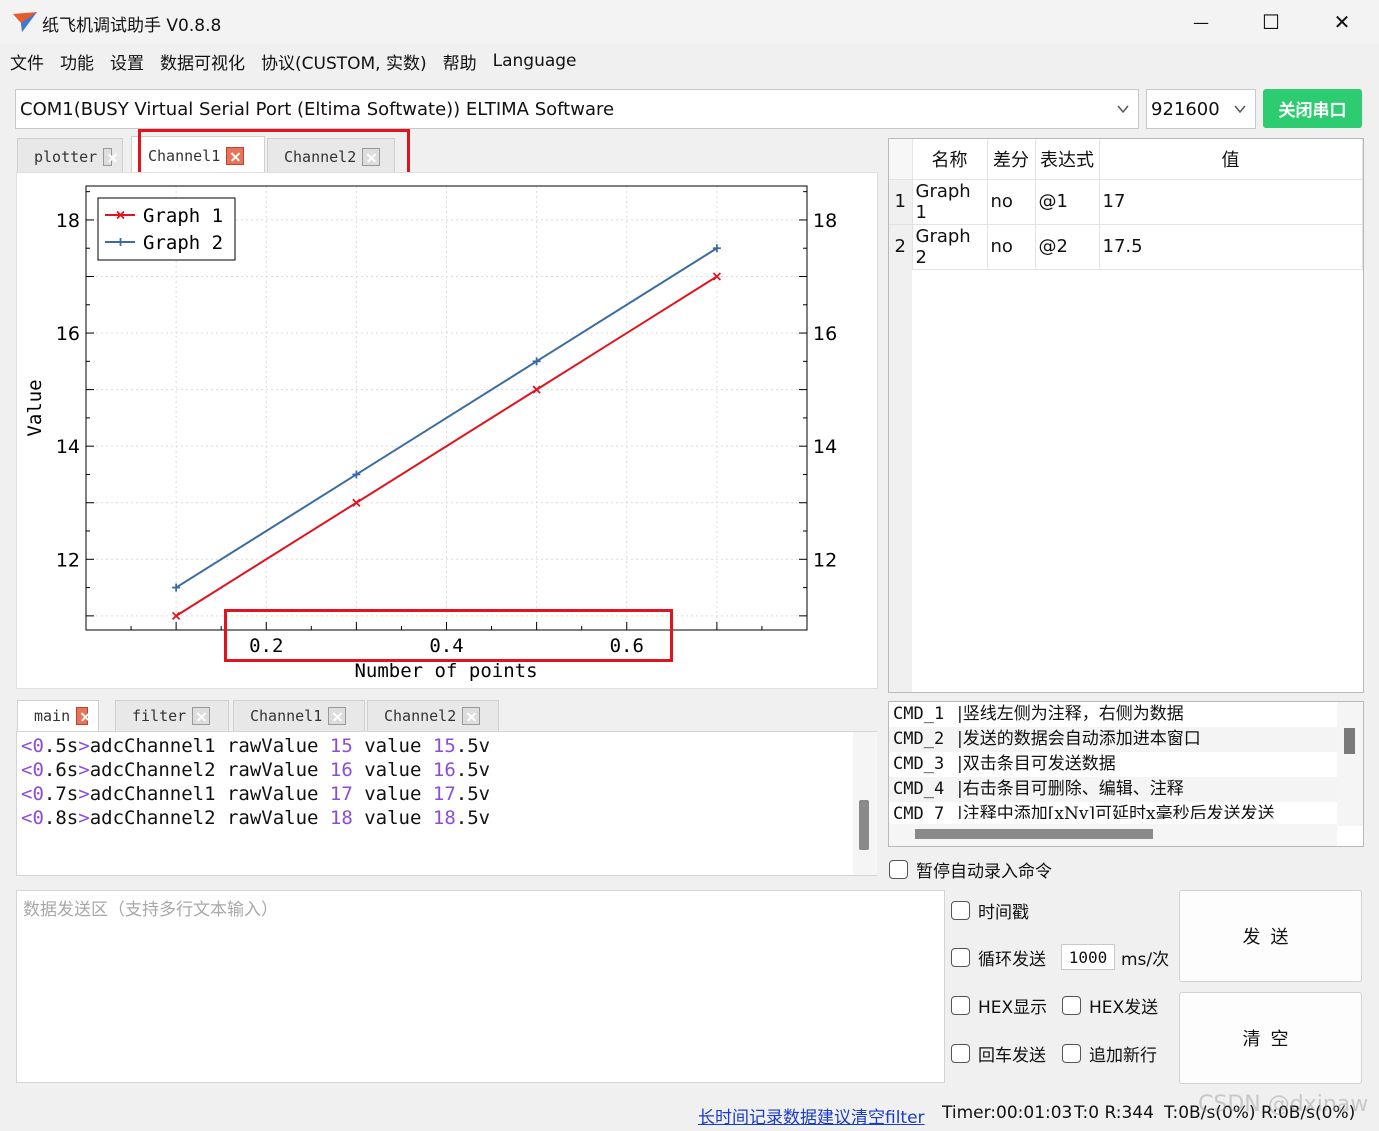 Image resolution: width=1379 pixels, height=1131 pixels. Describe the element at coordinates (1067, 247) in the screenshot. I see `cell-expr: @2` at that location.